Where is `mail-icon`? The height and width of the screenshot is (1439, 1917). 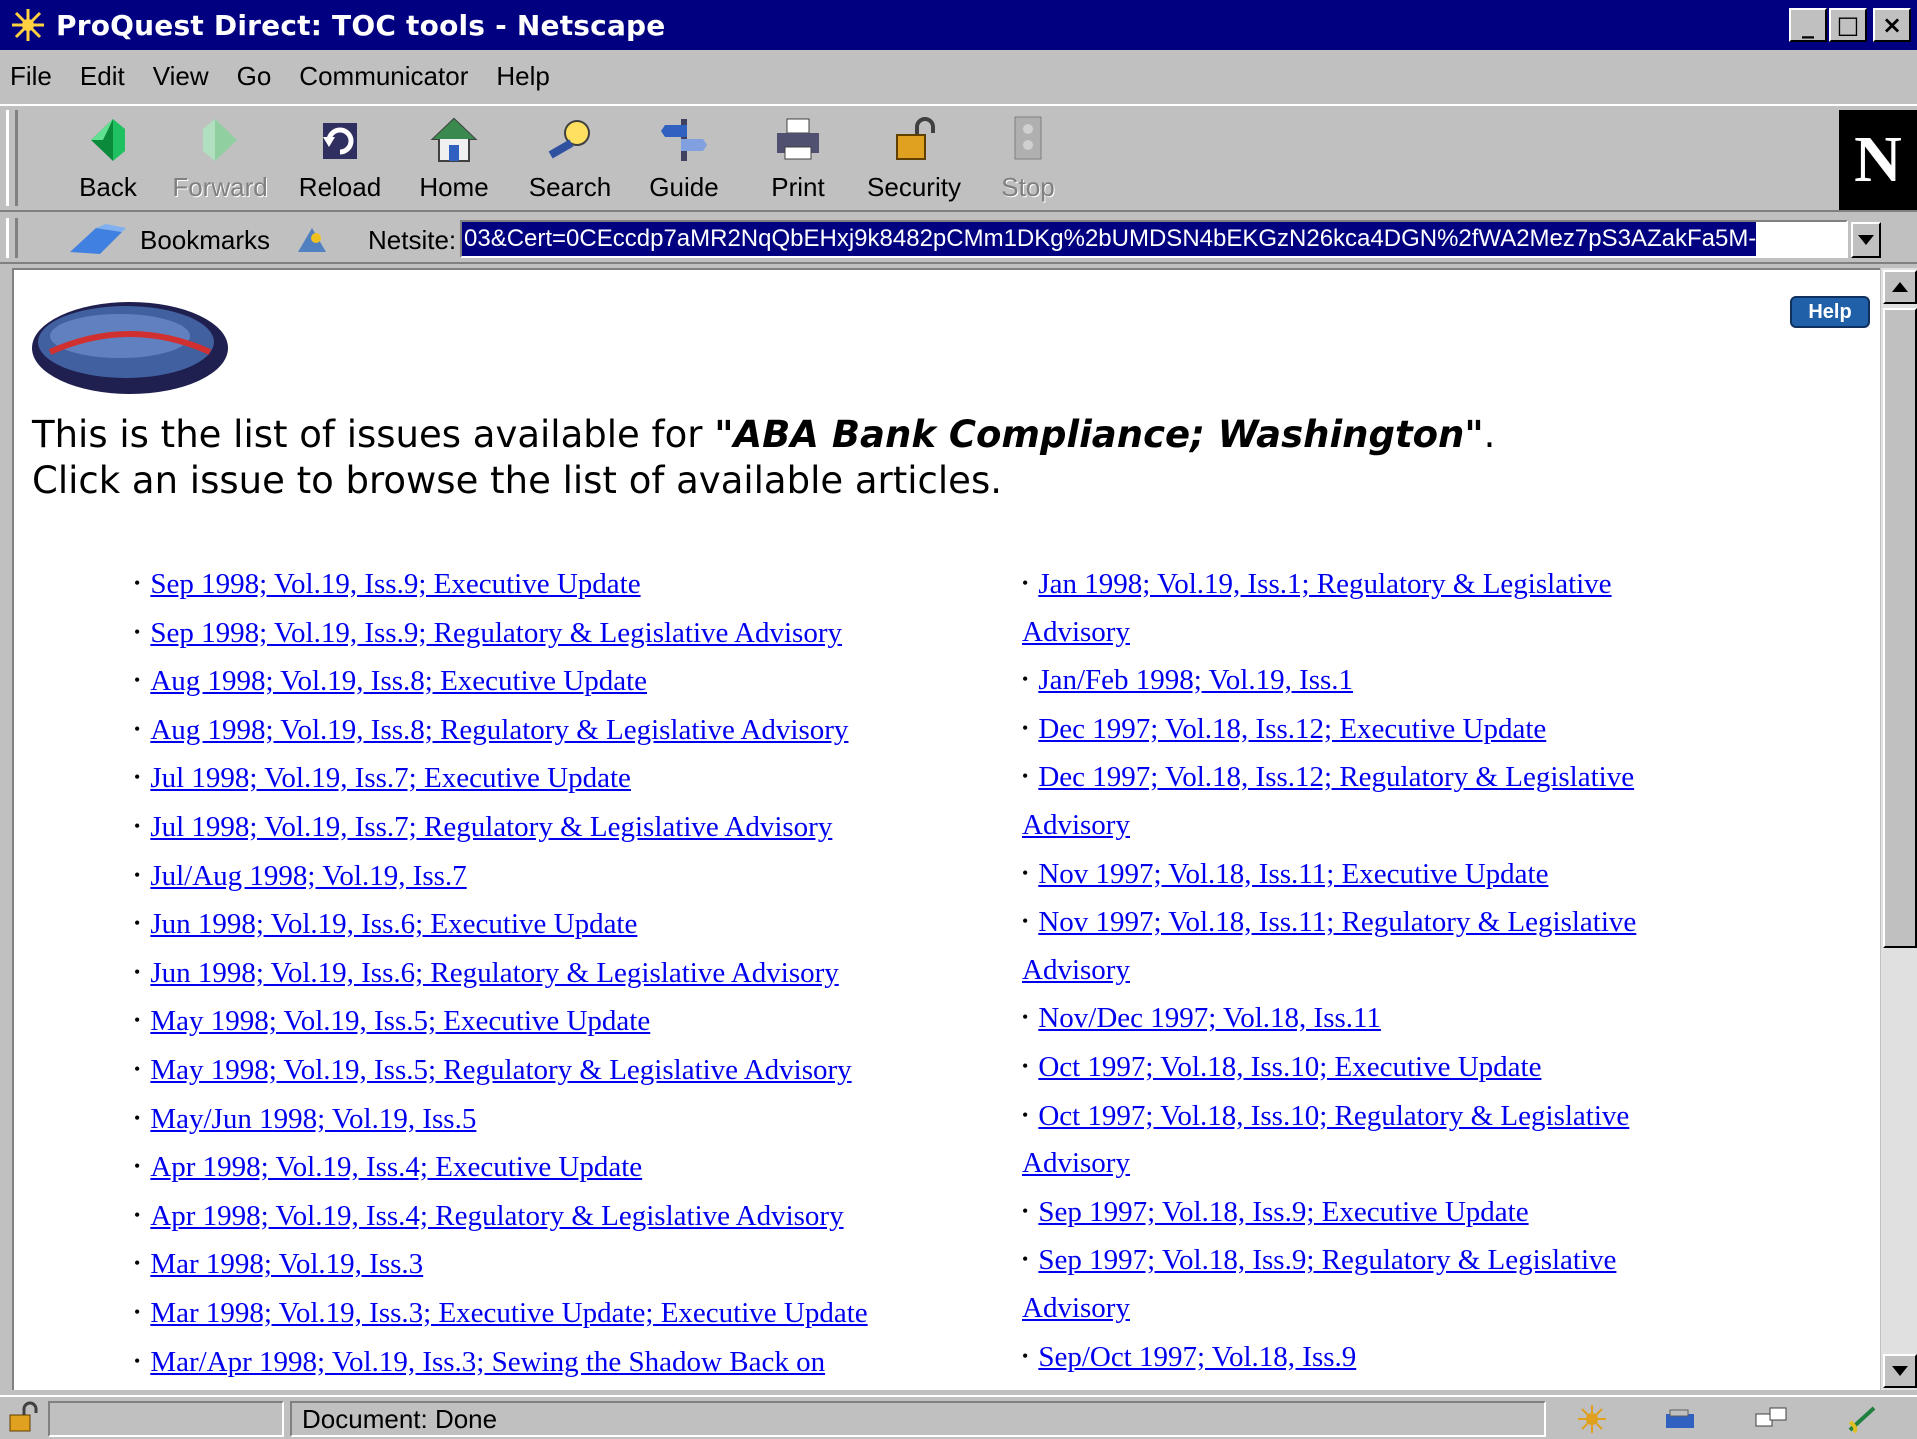 mail-icon is located at coordinates (1682, 1419).